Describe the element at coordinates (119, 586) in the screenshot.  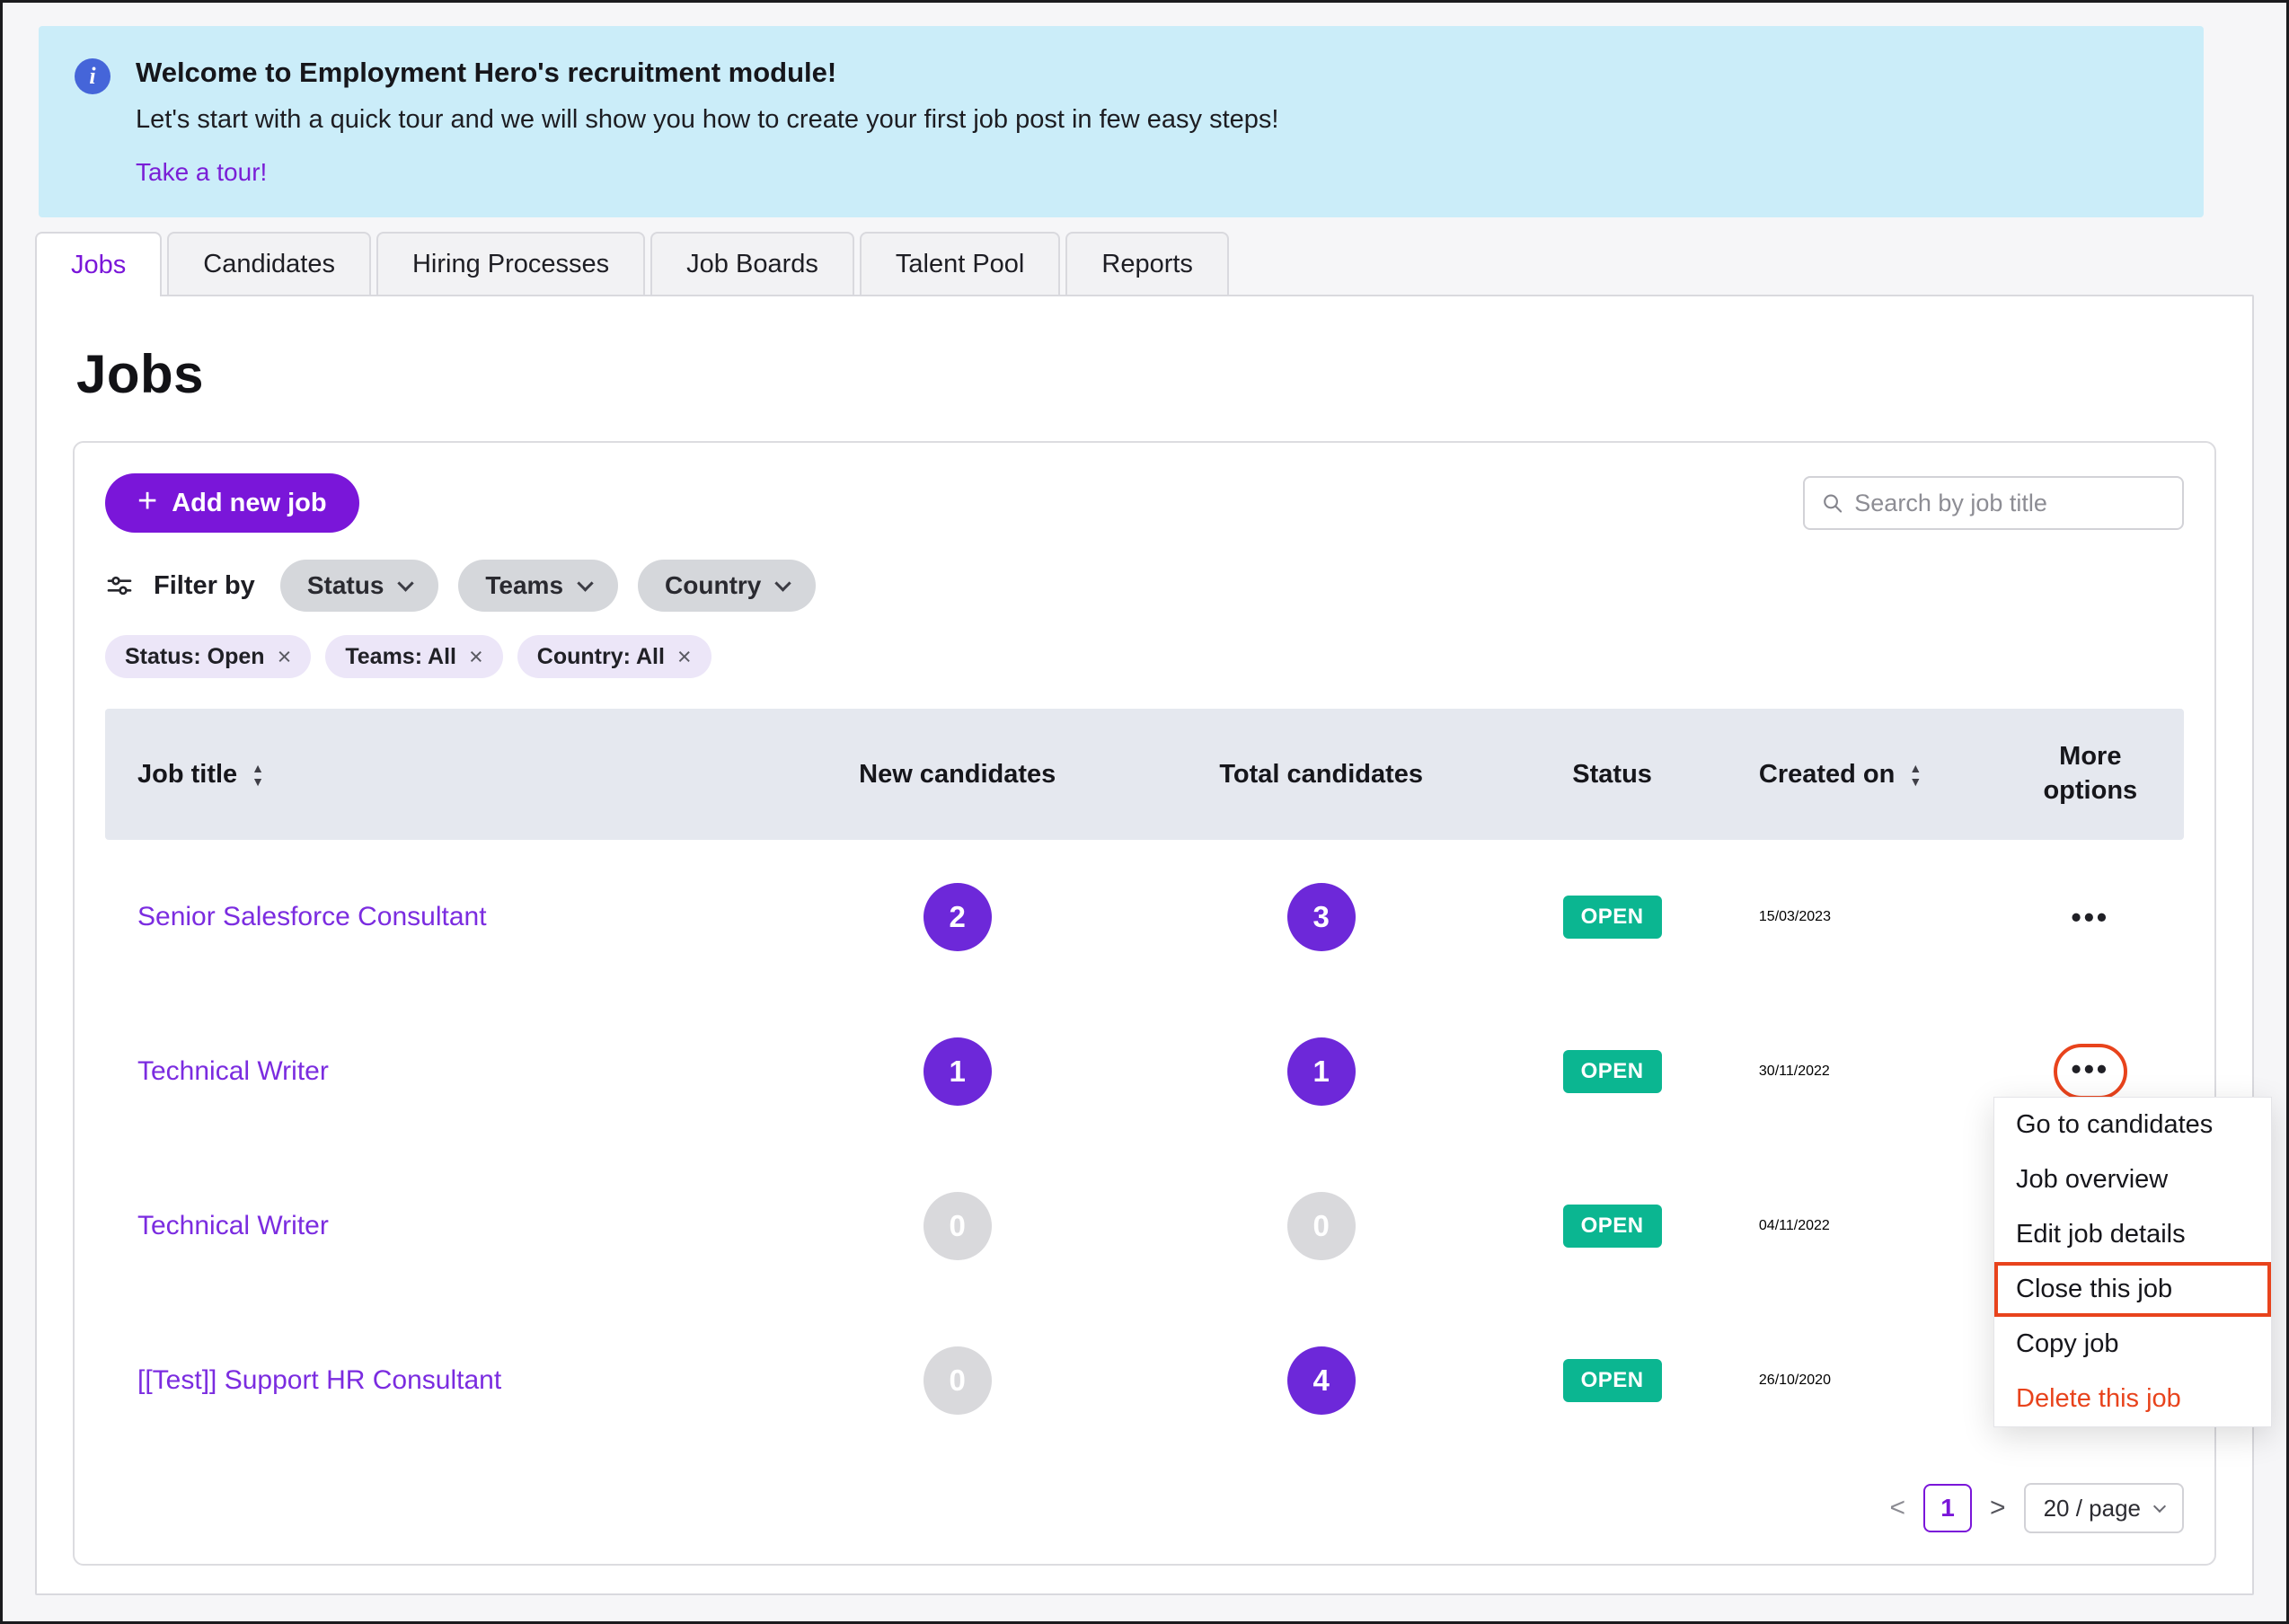
I see `filter-icon` at that location.